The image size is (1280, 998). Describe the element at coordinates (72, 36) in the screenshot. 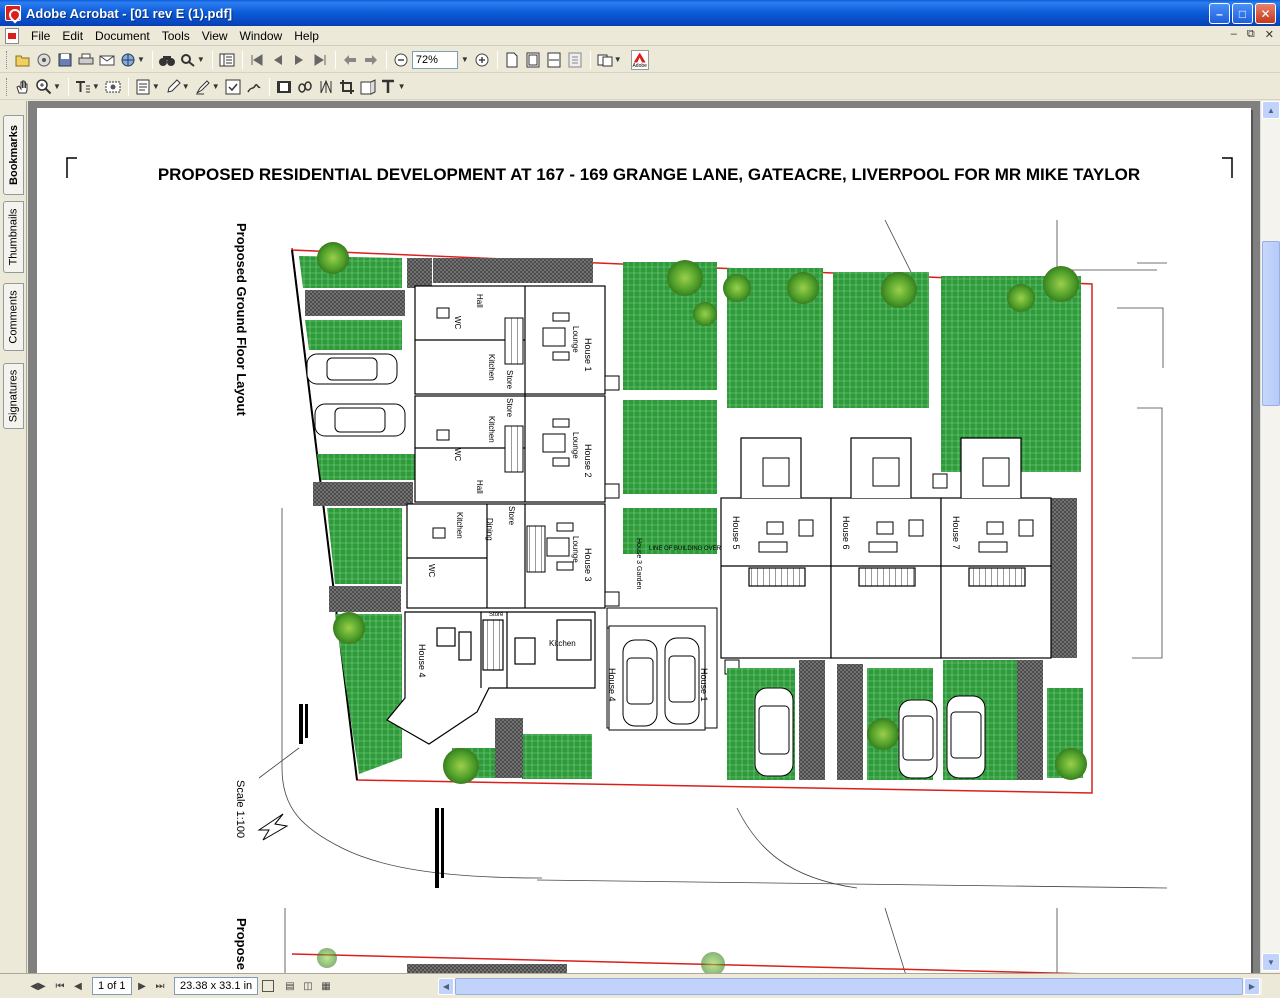

I see `menu-edit: Edit` at that location.